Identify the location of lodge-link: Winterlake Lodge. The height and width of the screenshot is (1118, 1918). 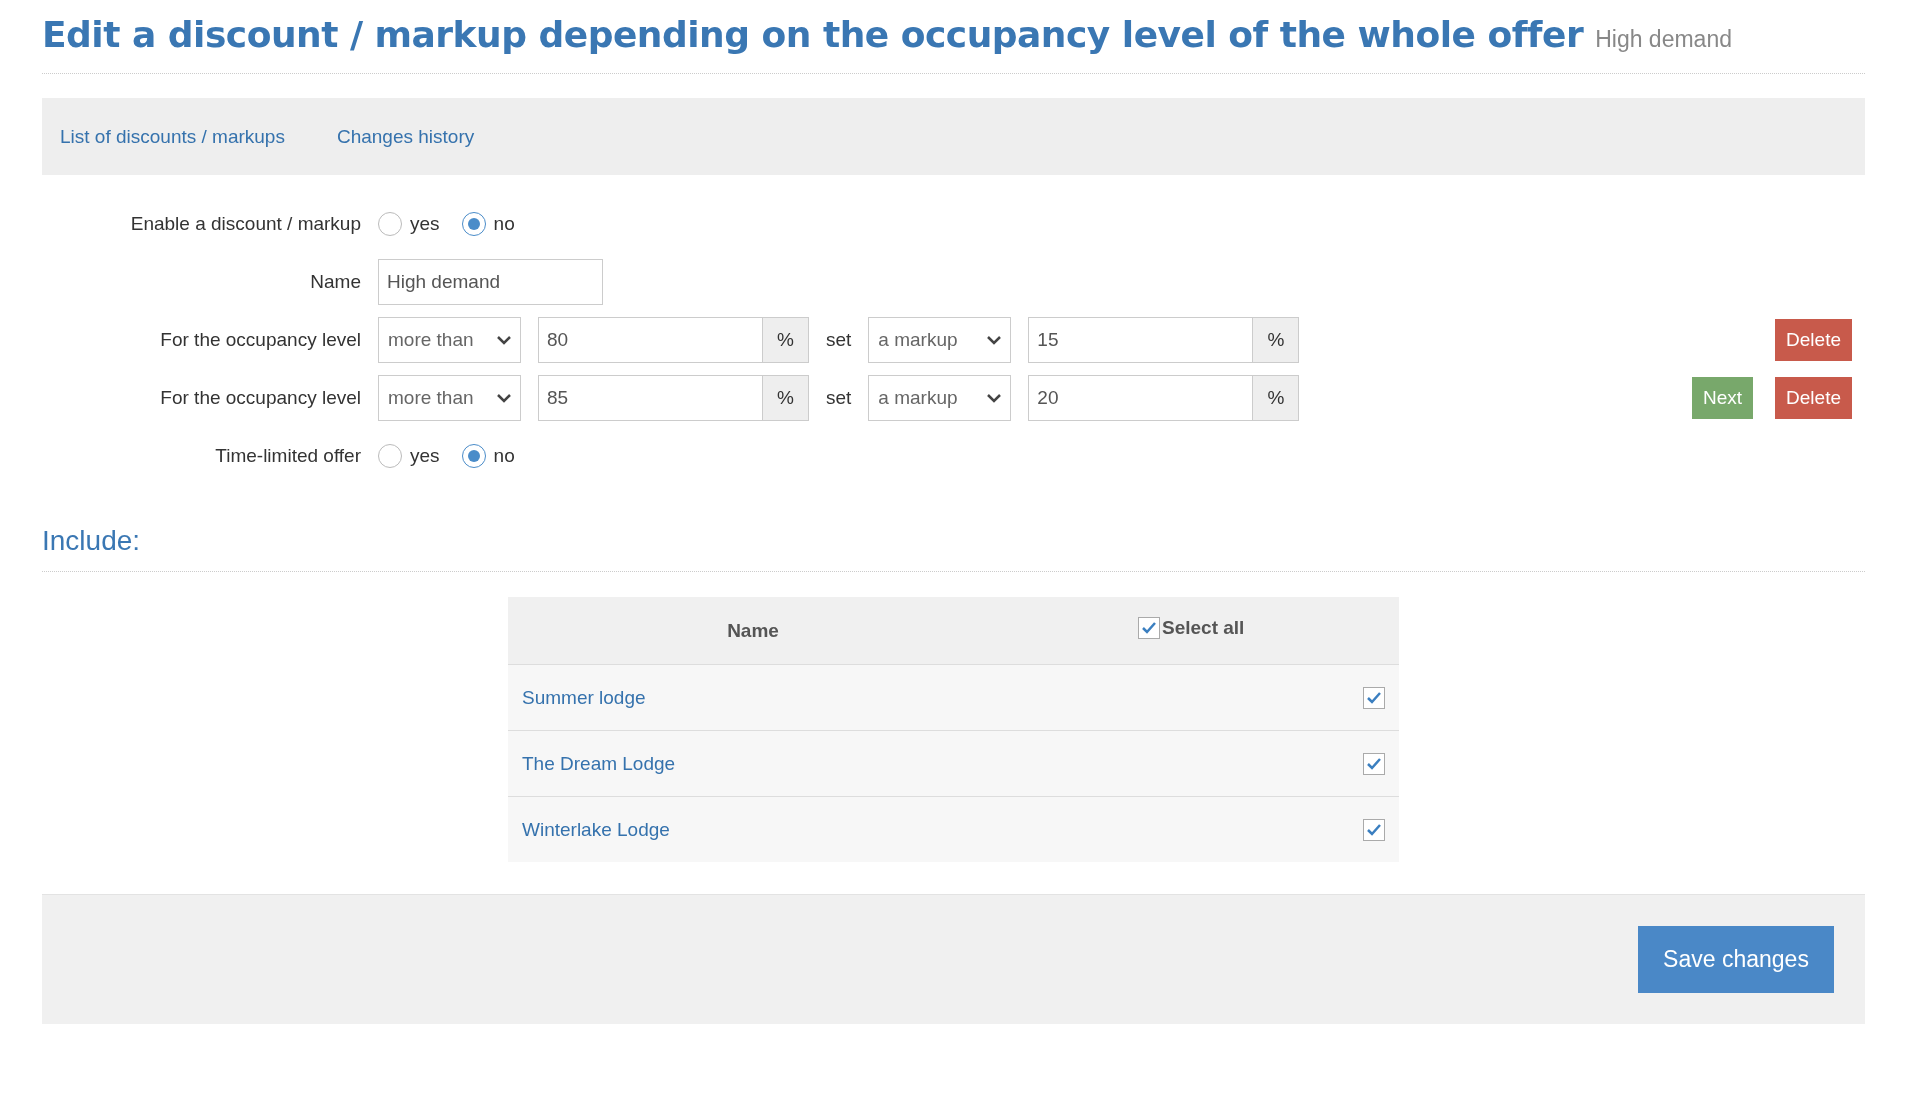
(596, 829).